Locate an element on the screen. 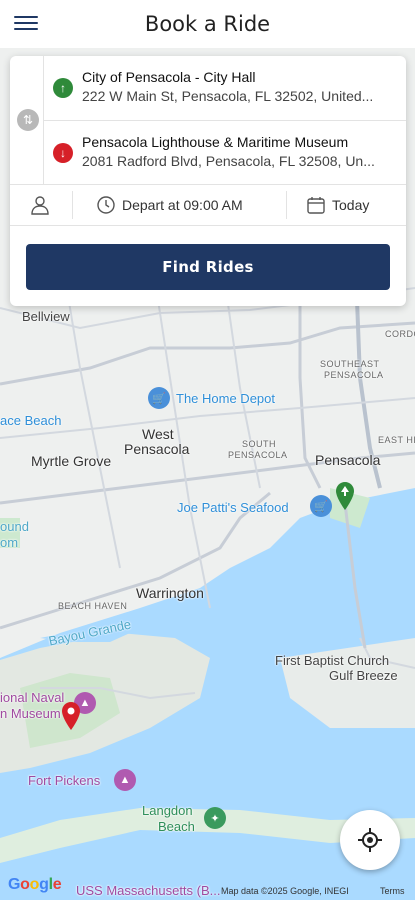  destination-name: Pensacola Lighthouse & Maritime Museum is located at coordinates (215, 142).